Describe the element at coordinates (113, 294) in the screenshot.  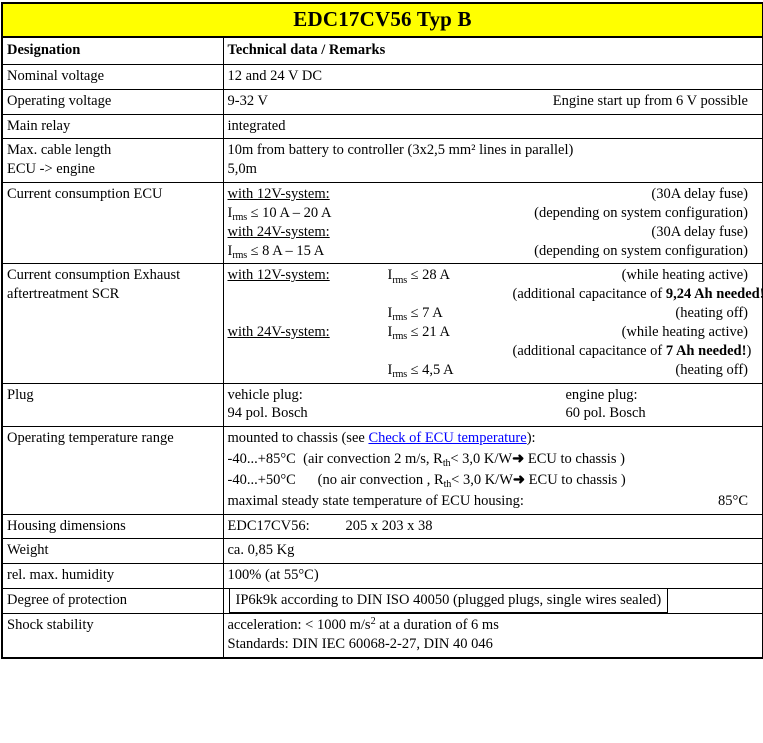
I see `scr-label-line2: aftertreatment SCR` at that location.